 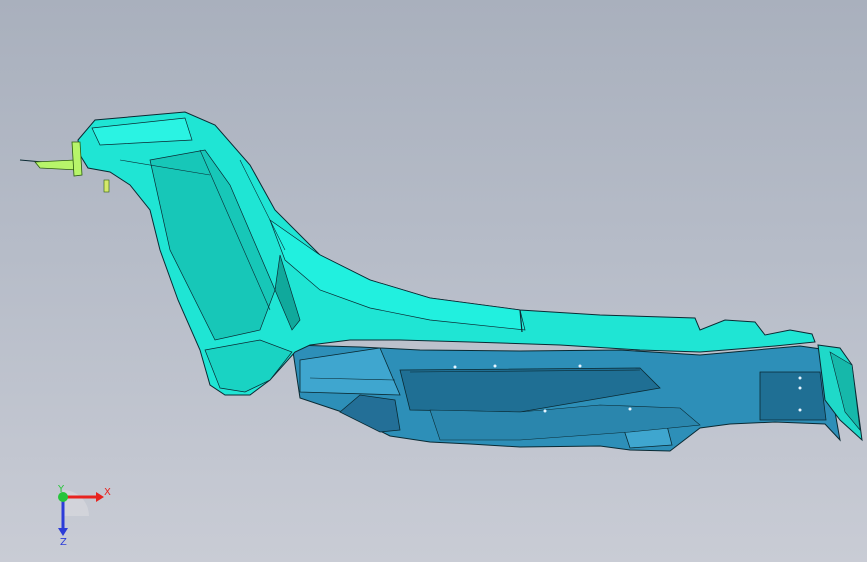 What do you see at coordinates (63, 532) in the screenshot?
I see `z-axis-arrowhead` at bounding box center [63, 532].